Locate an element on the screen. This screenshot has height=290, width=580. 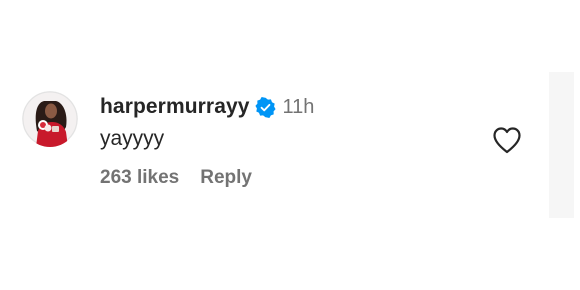
heart-icon is located at coordinates (507, 140).